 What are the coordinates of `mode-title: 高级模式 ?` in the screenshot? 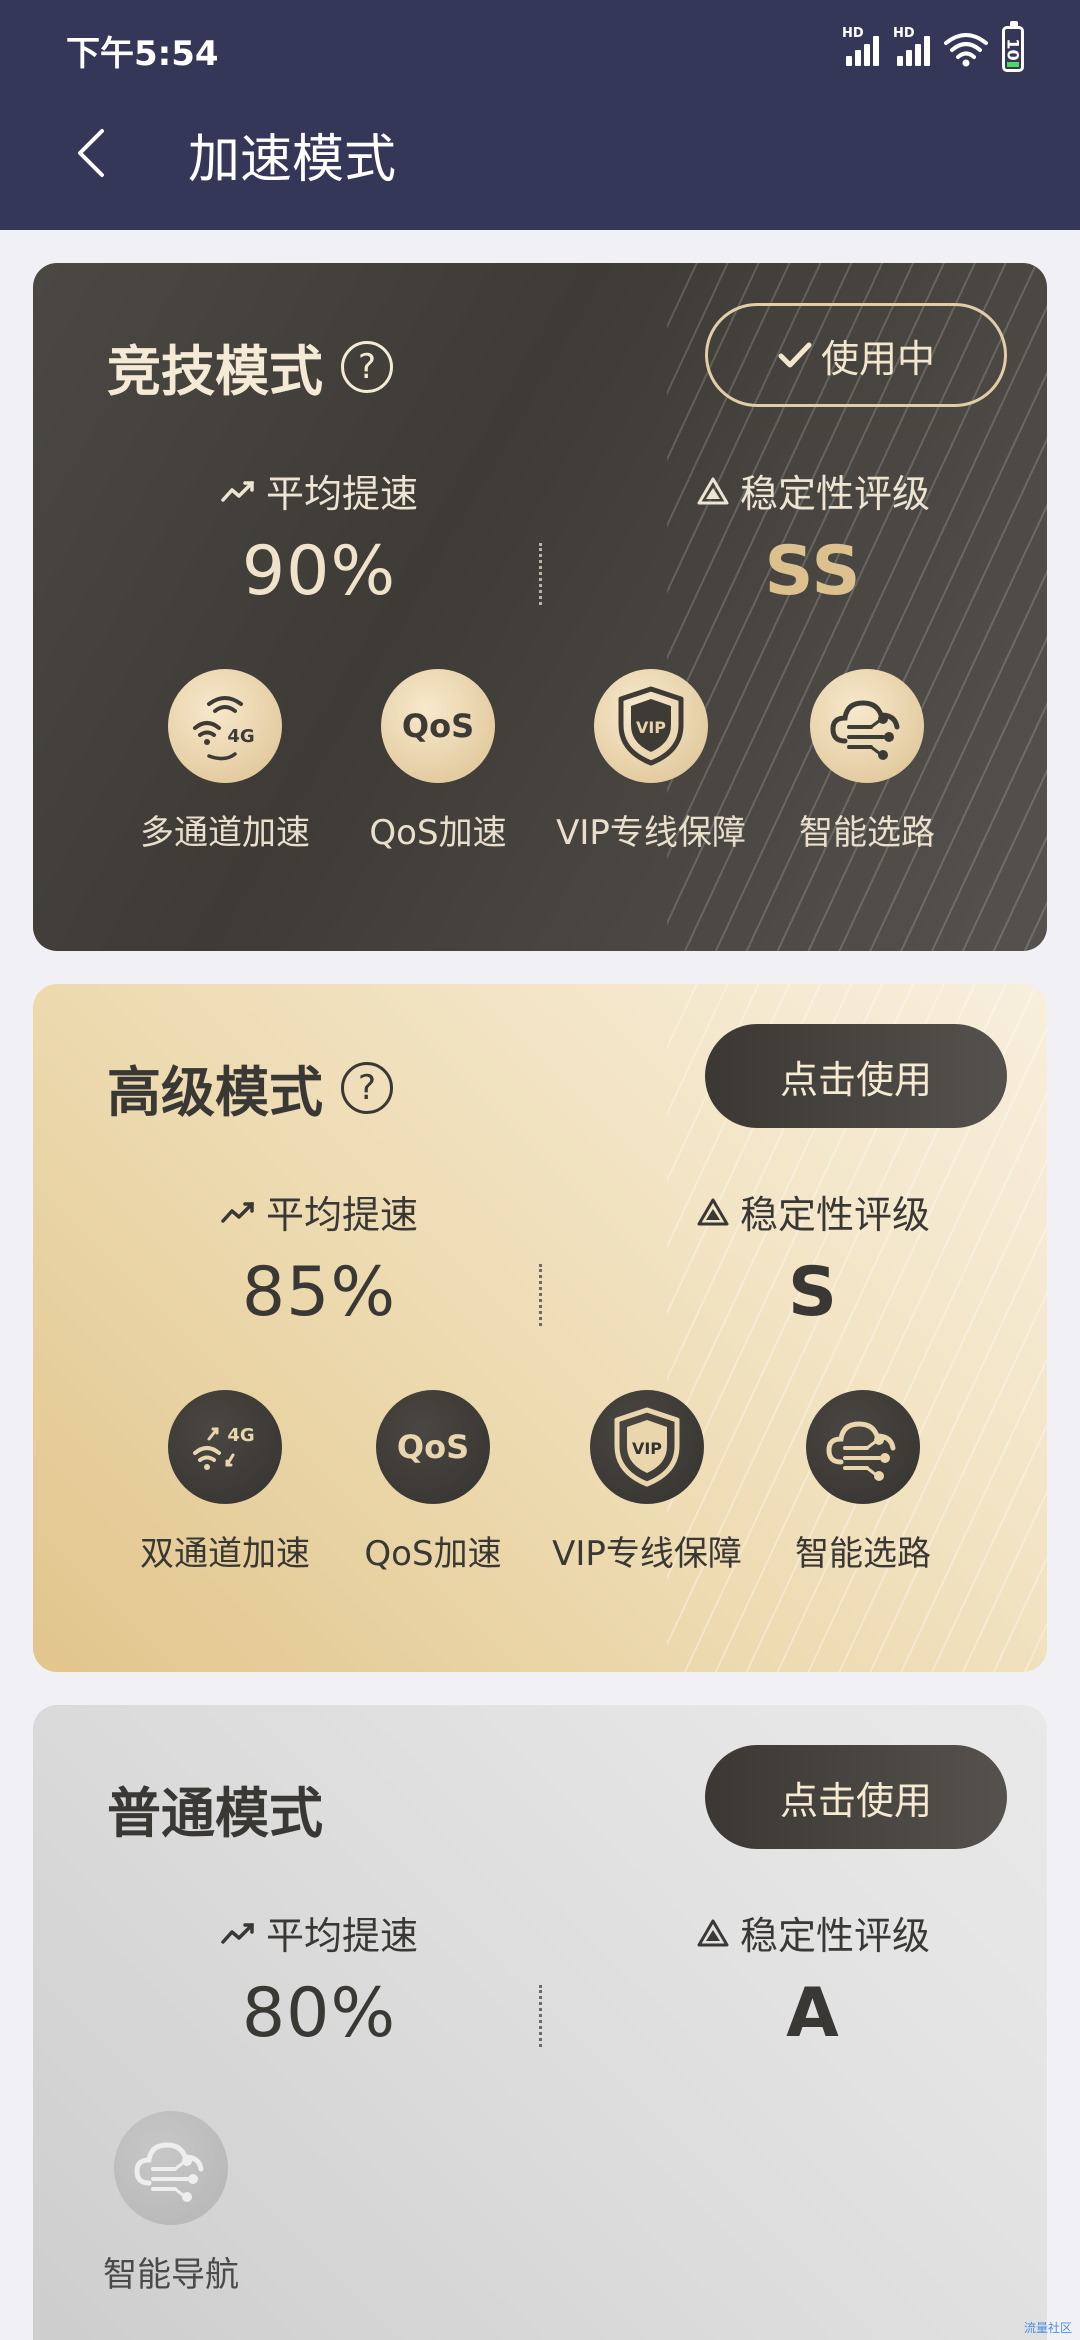 It's located at (250, 1087).